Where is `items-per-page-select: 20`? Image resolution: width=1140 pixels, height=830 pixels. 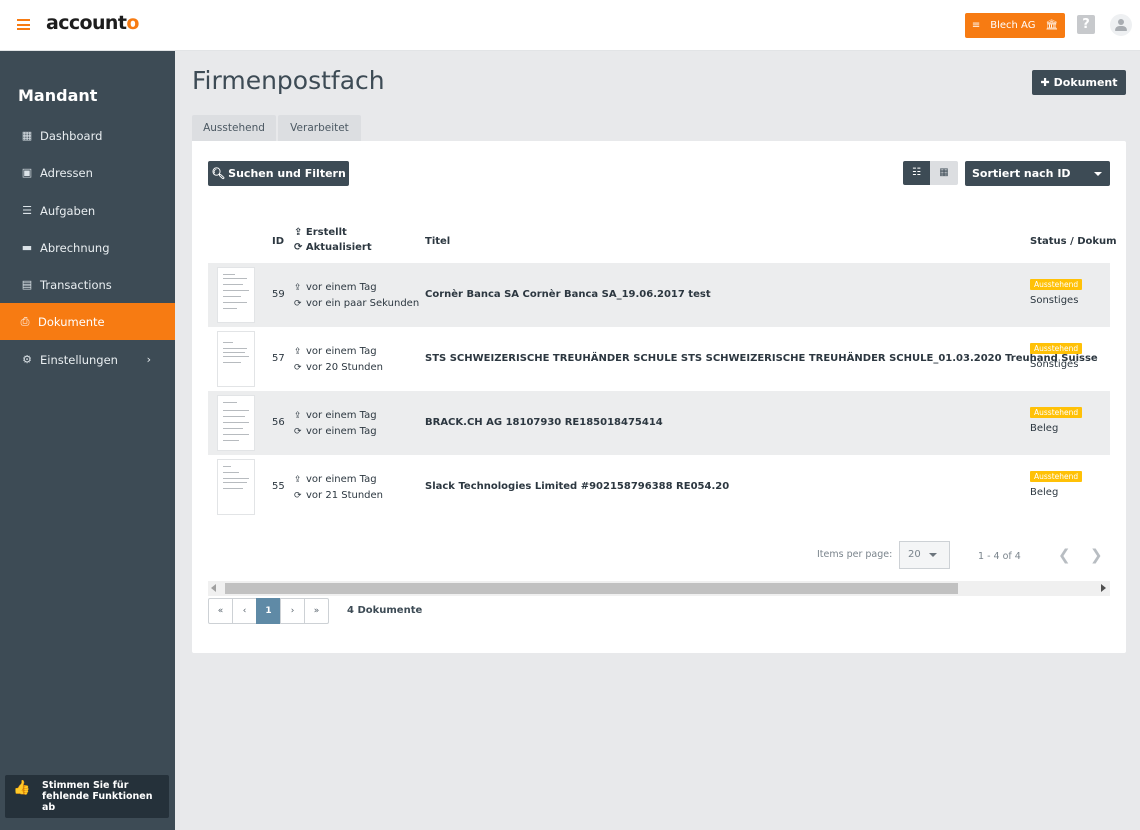 items-per-page-select: 20 is located at coordinates (924, 555).